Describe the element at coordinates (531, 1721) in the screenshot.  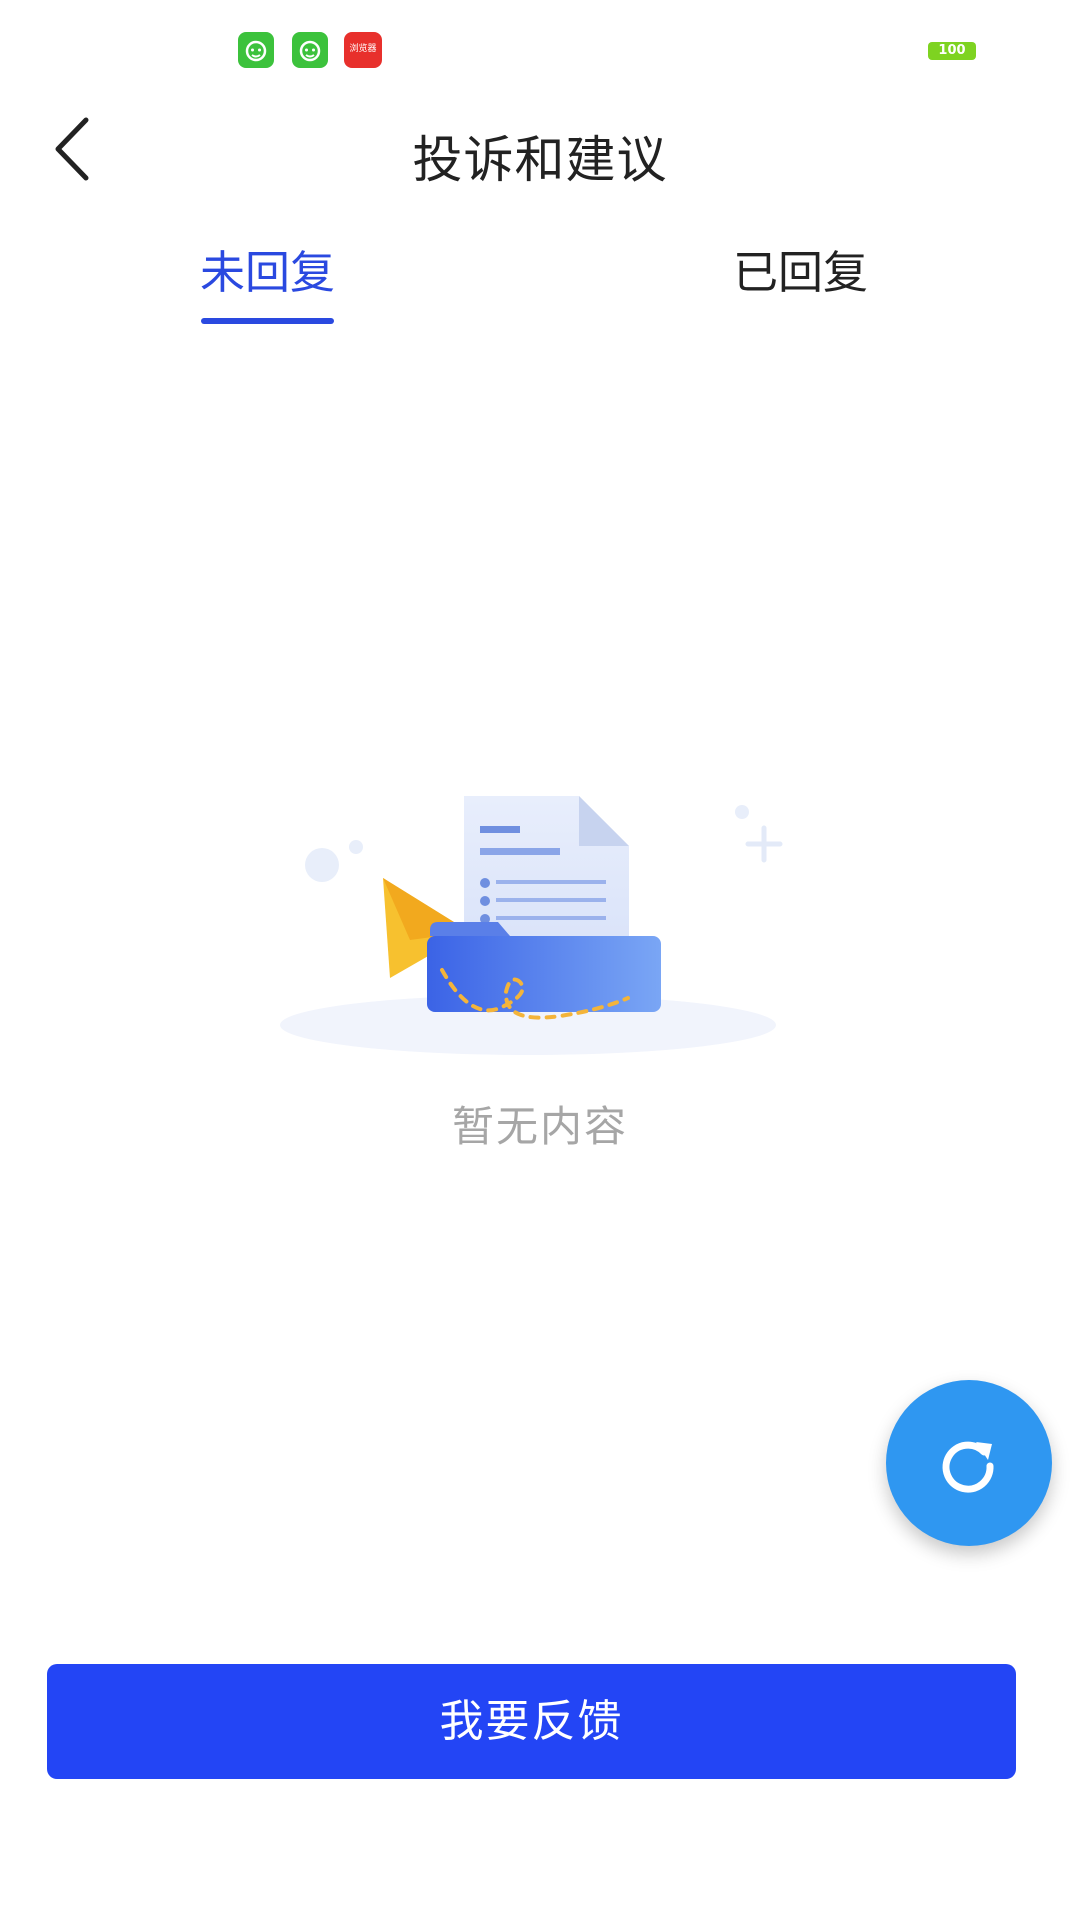
I see `submit-feedback-button: 我要反馈` at that location.